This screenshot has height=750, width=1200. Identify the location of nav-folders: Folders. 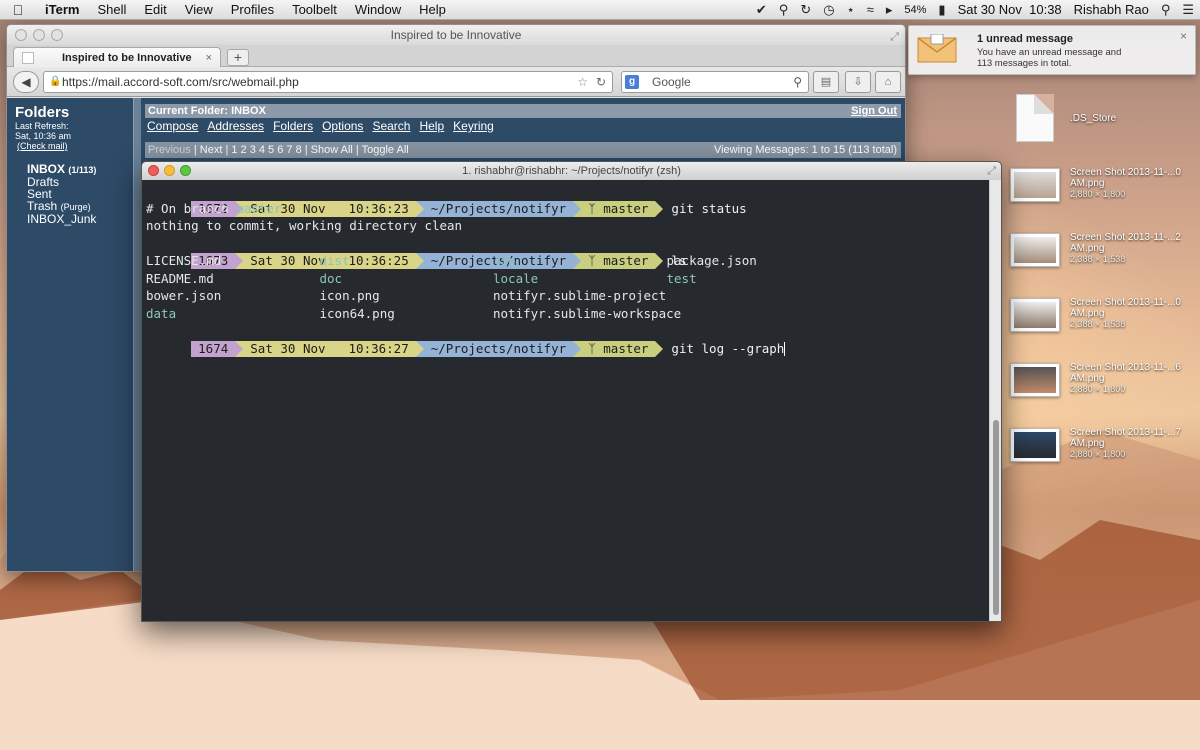
(293, 126).